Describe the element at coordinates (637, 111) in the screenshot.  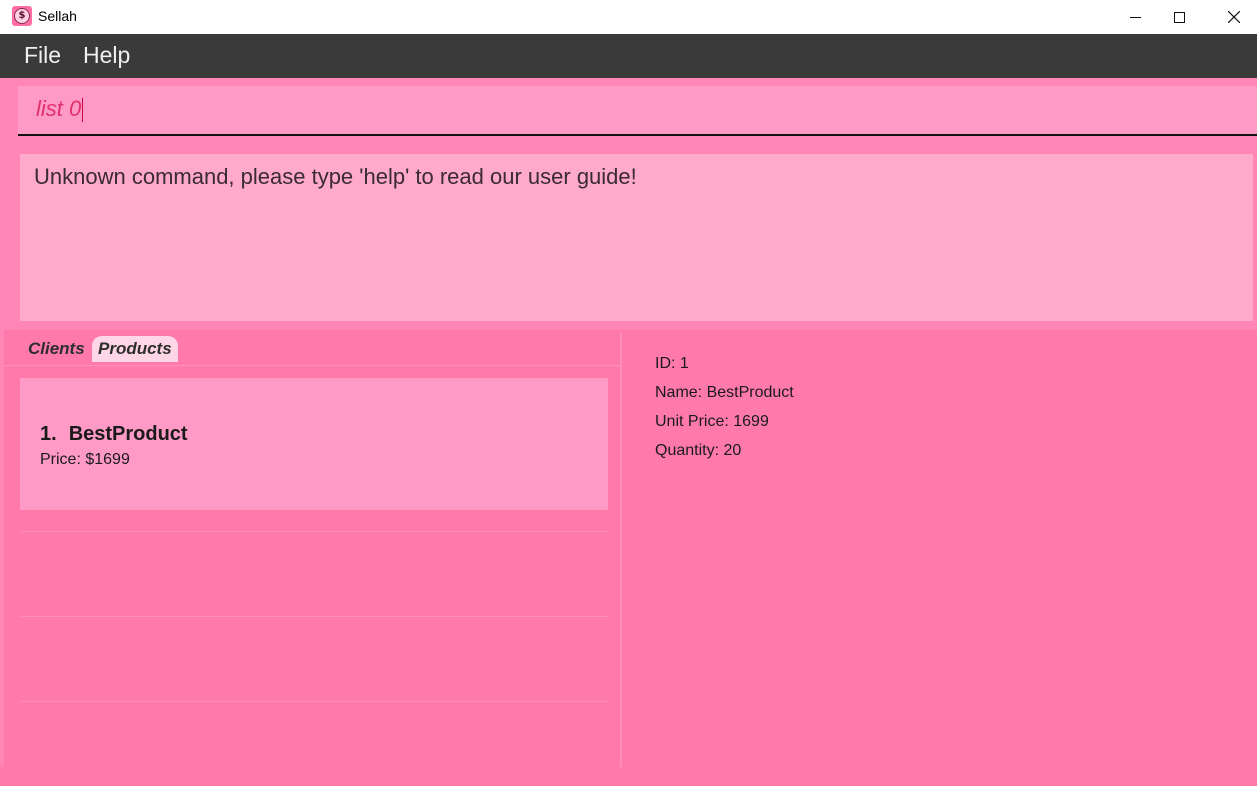
I see `command-input: list 0` at that location.